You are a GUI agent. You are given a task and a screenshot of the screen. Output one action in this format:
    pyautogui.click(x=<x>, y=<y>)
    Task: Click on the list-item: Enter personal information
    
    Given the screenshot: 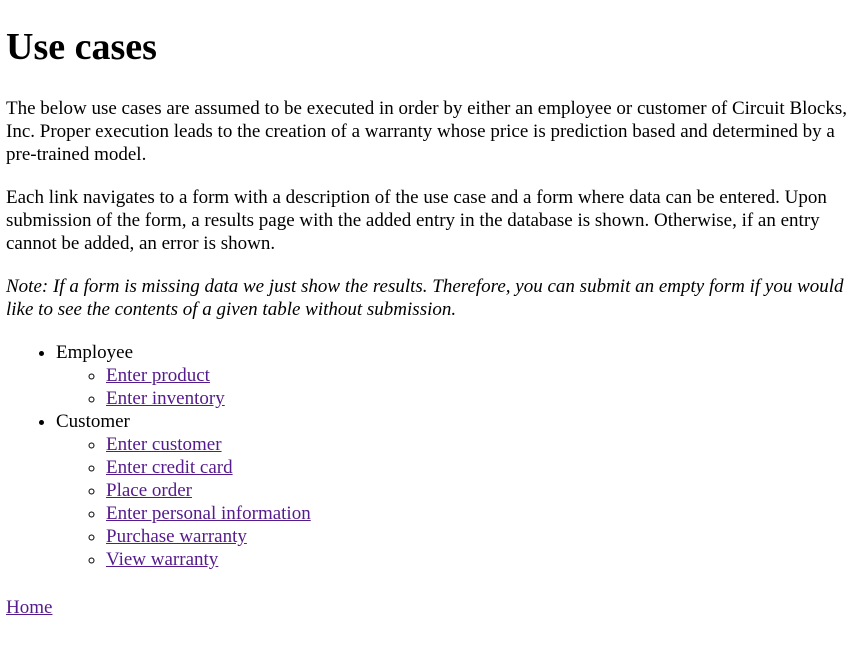 What is the action you would take?
    pyautogui.click(x=482, y=513)
    